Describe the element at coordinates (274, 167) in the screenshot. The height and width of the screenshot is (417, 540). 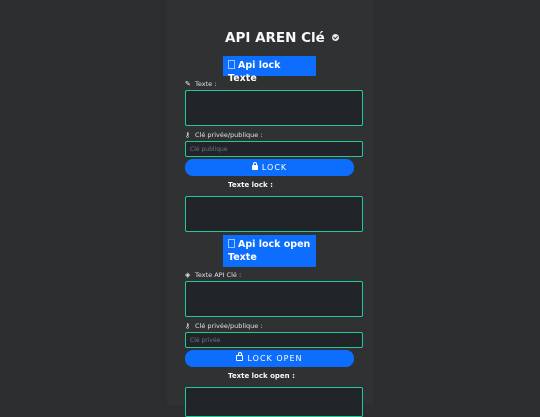
I see `lock-button-label: LOCK` at that location.